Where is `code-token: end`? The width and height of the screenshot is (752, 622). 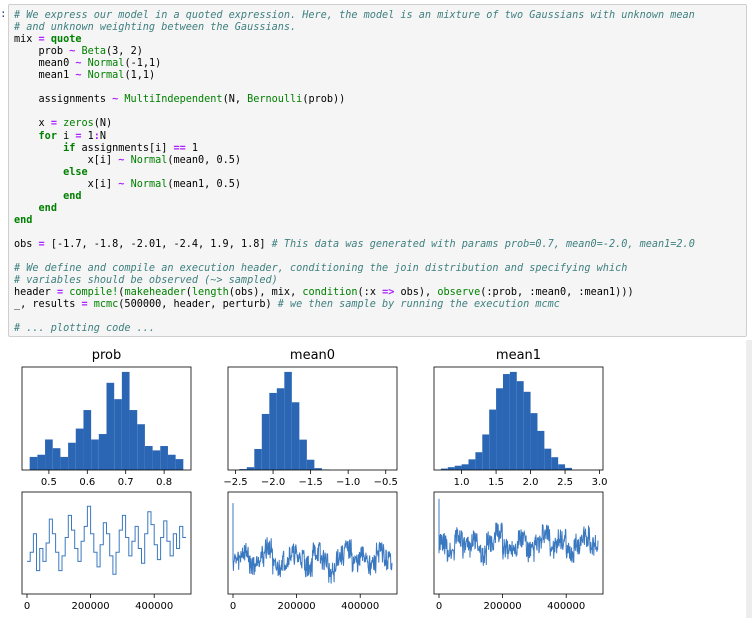 code-token: end is located at coordinates (72, 196).